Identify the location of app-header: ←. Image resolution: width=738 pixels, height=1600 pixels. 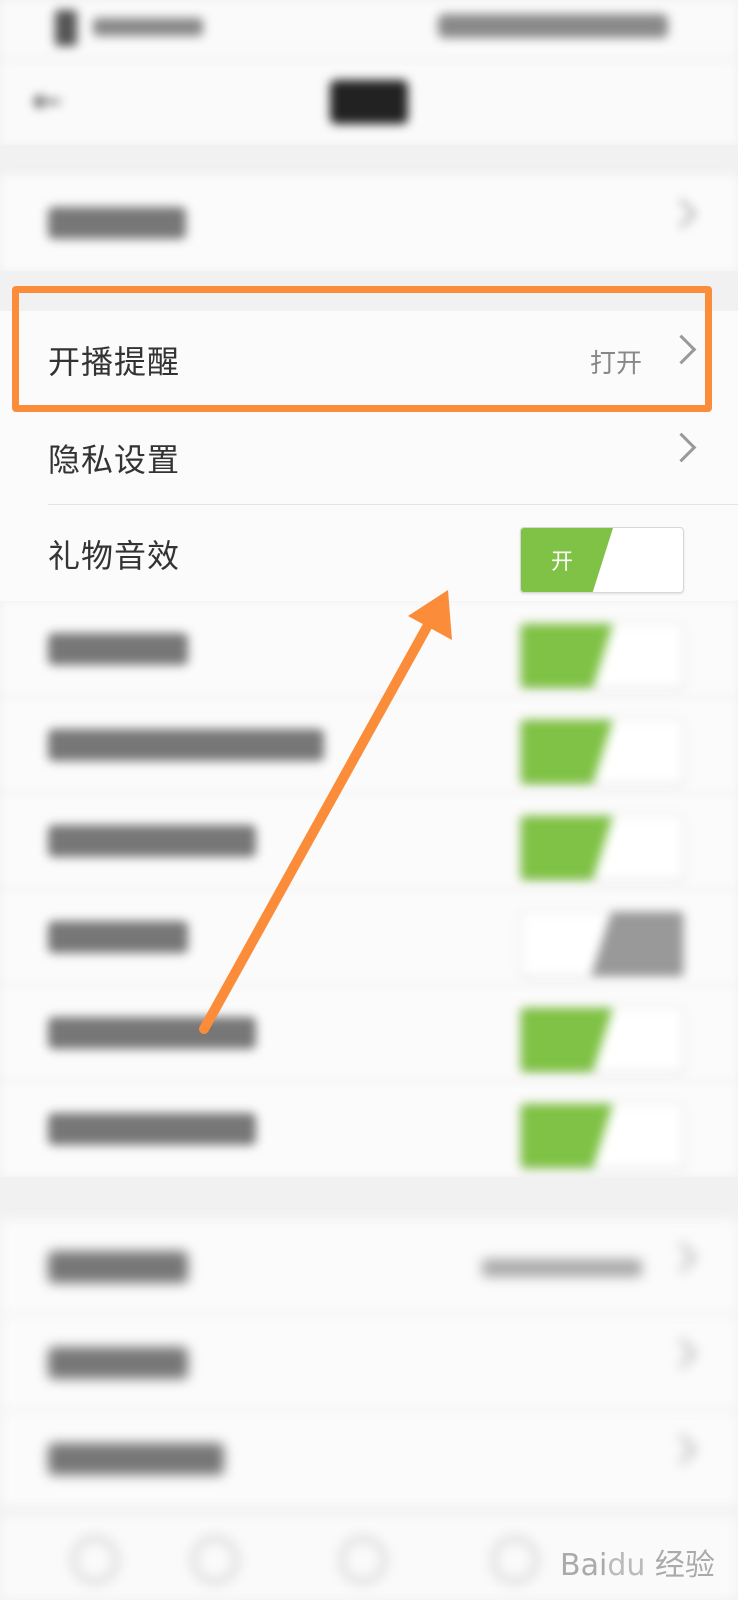
(369, 102).